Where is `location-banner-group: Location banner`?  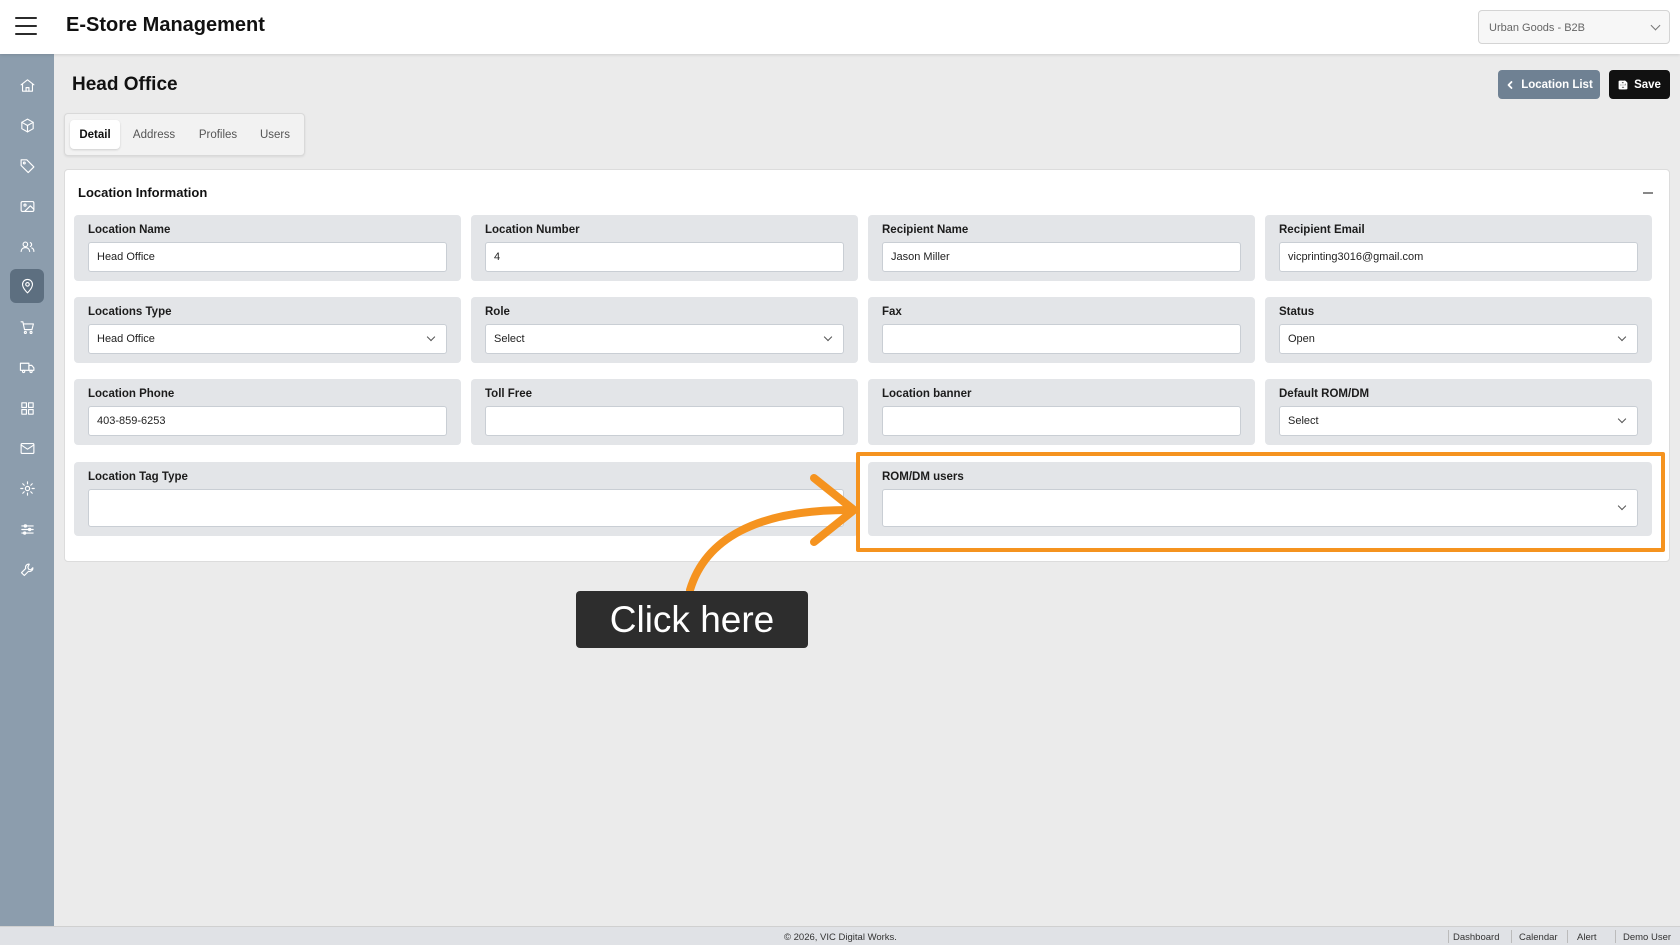 location-banner-group: Location banner is located at coordinates (1061, 412).